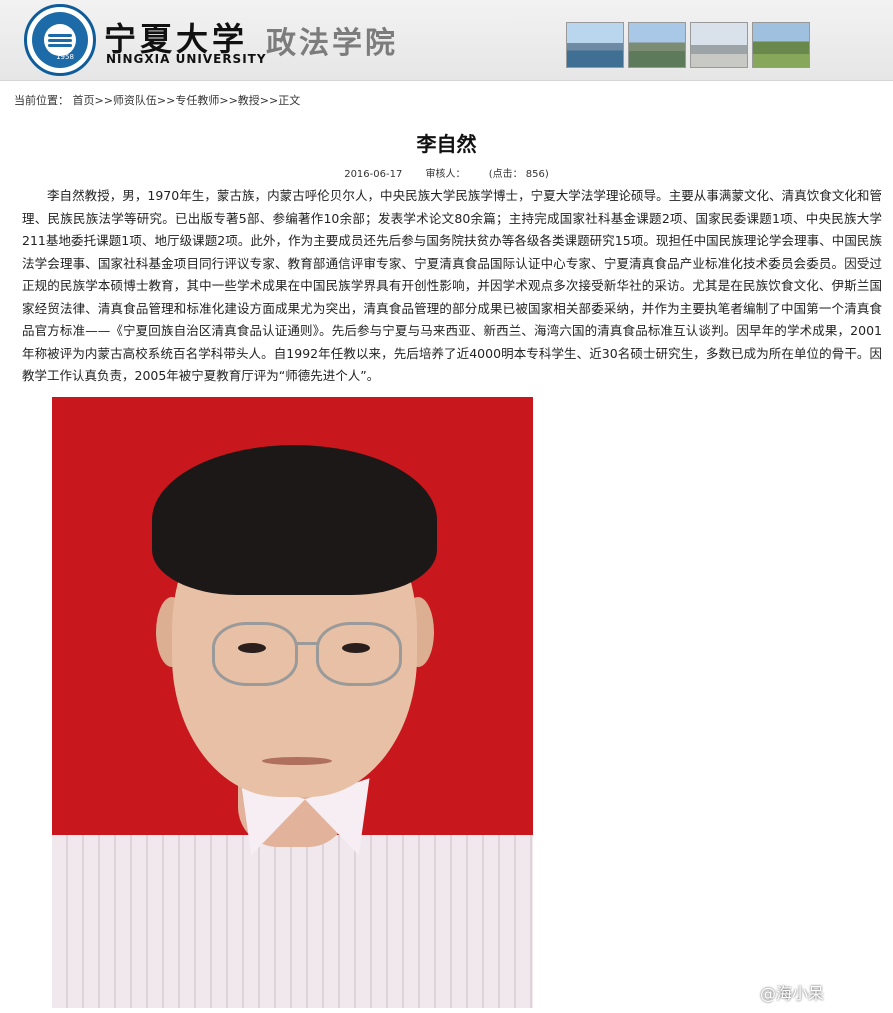  I want to click on photo-hair, so click(294, 520).